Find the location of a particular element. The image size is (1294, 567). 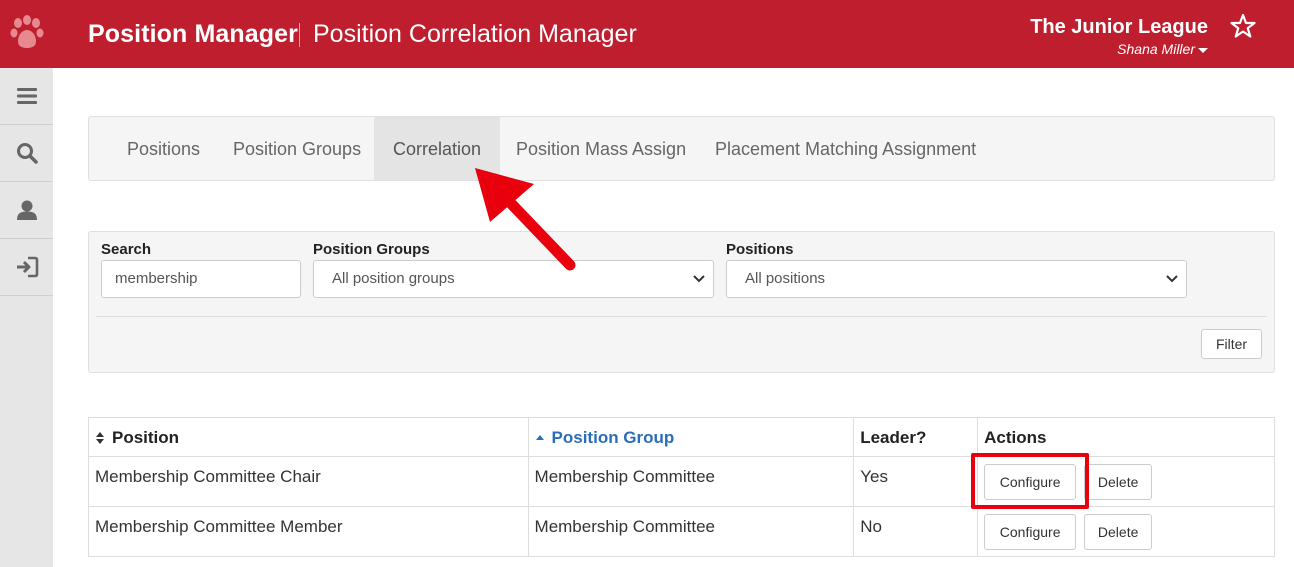

column-label: Position is located at coordinates (146, 437).